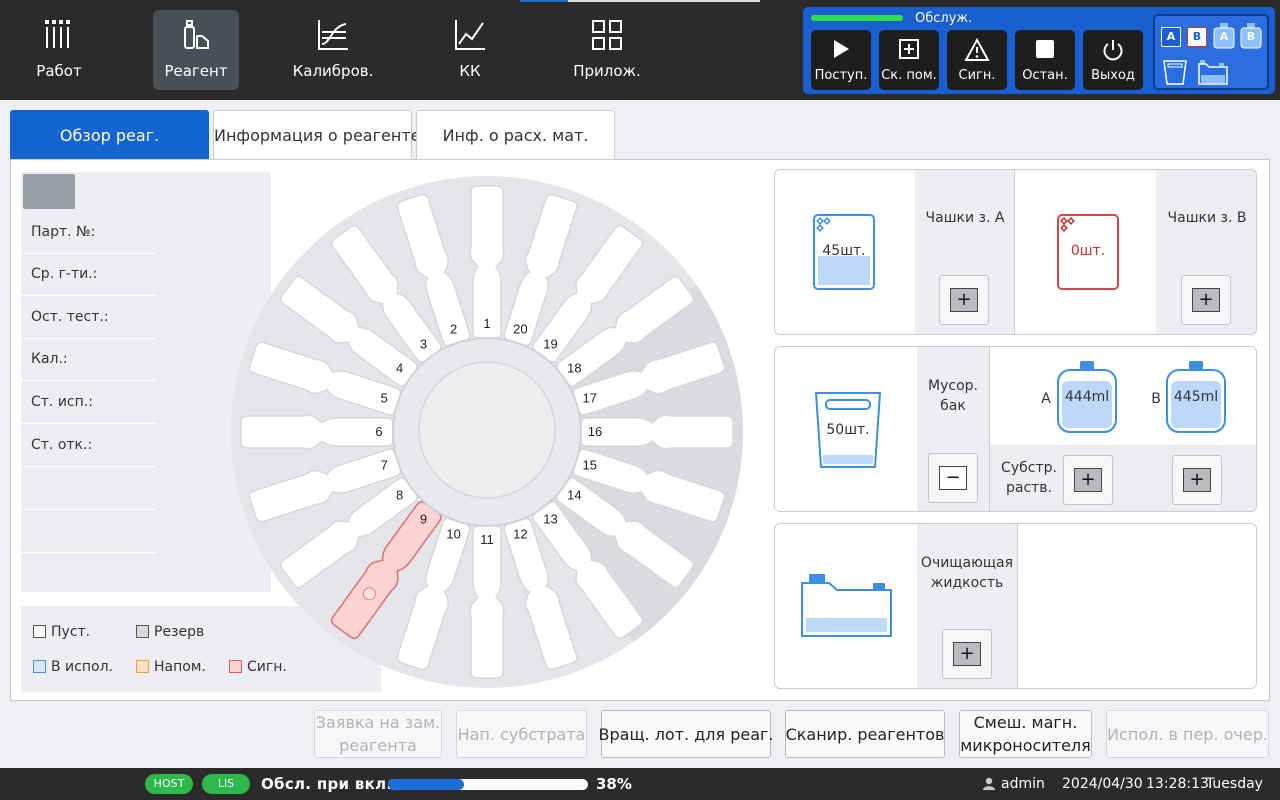  I want to click on carousel-hub-center, so click(487, 430).